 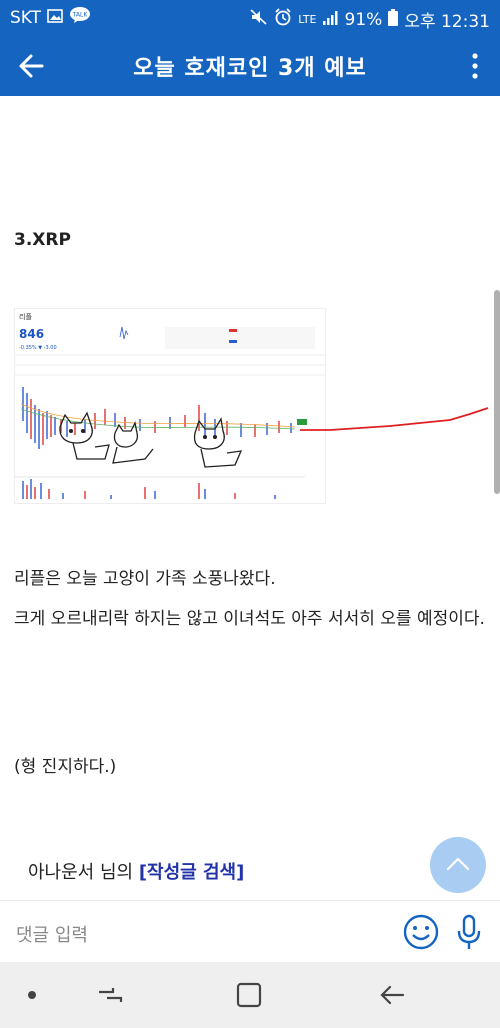 I want to click on nav-back-button, so click(x=392, y=995).